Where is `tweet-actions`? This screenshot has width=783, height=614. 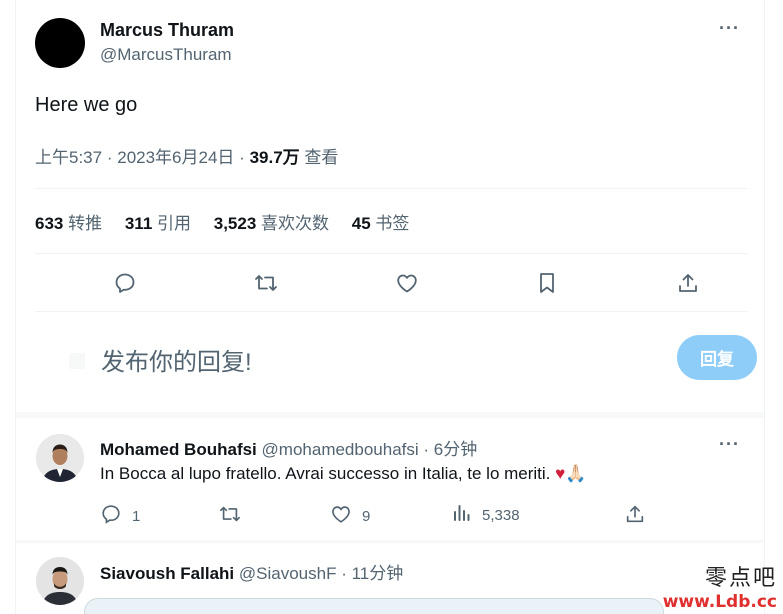
tweet-actions is located at coordinates (391, 283).